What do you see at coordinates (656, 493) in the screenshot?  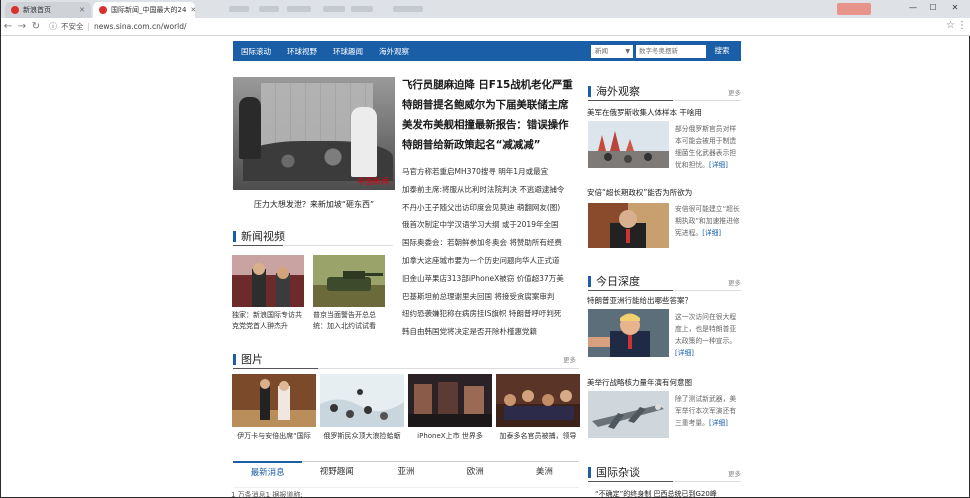 I see `misc-first-item: “不确定”的终身制 巴西总统已到G20峰` at bounding box center [656, 493].